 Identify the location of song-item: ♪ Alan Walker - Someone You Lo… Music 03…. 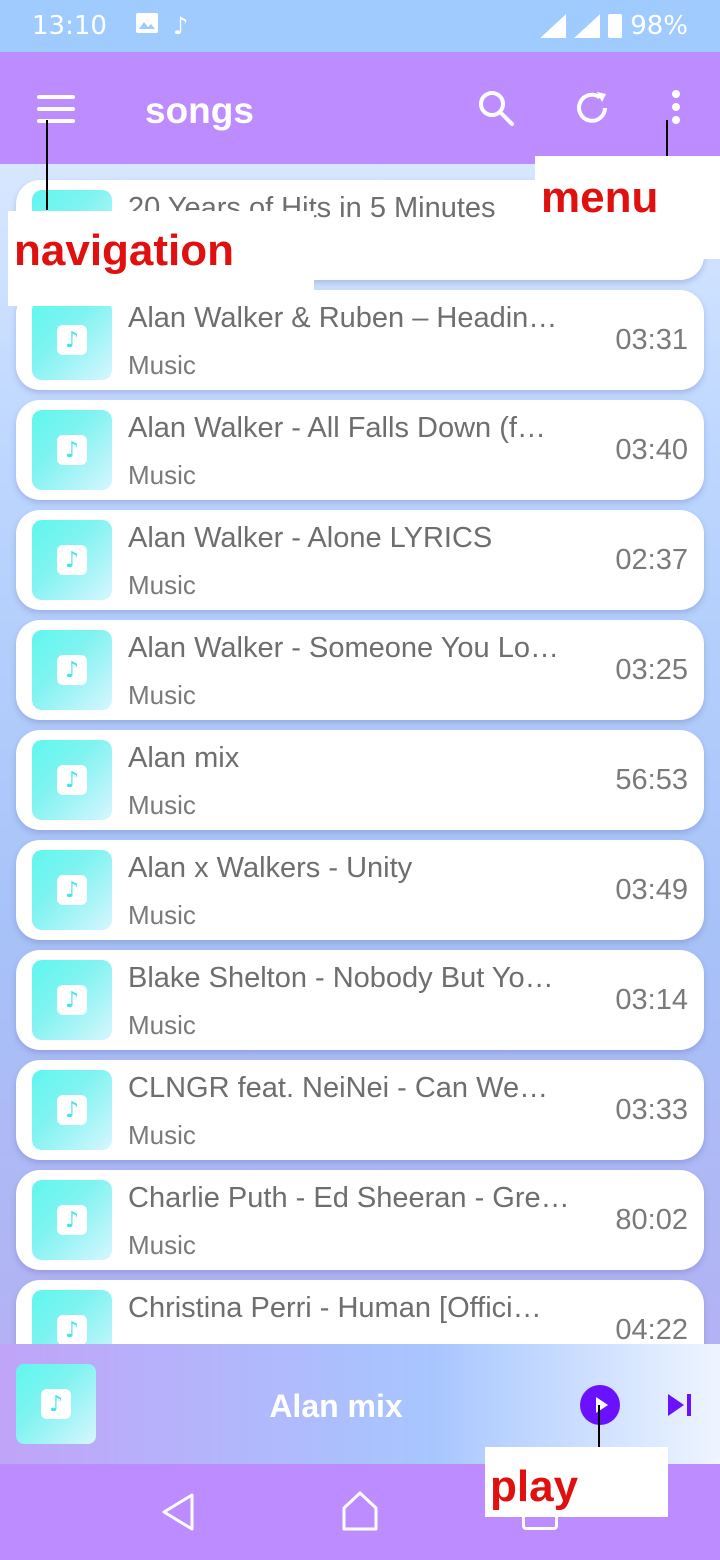
(360, 670).